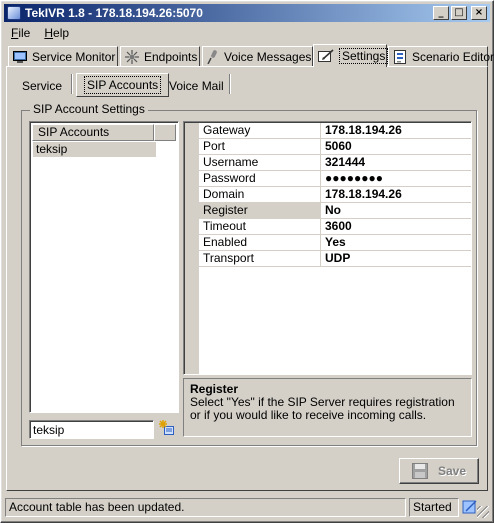 Image resolution: width=494 pixels, height=523 pixels. Describe the element at coordinates (260, 258) in the screenshot. I see `property-name: Transport` at that location.